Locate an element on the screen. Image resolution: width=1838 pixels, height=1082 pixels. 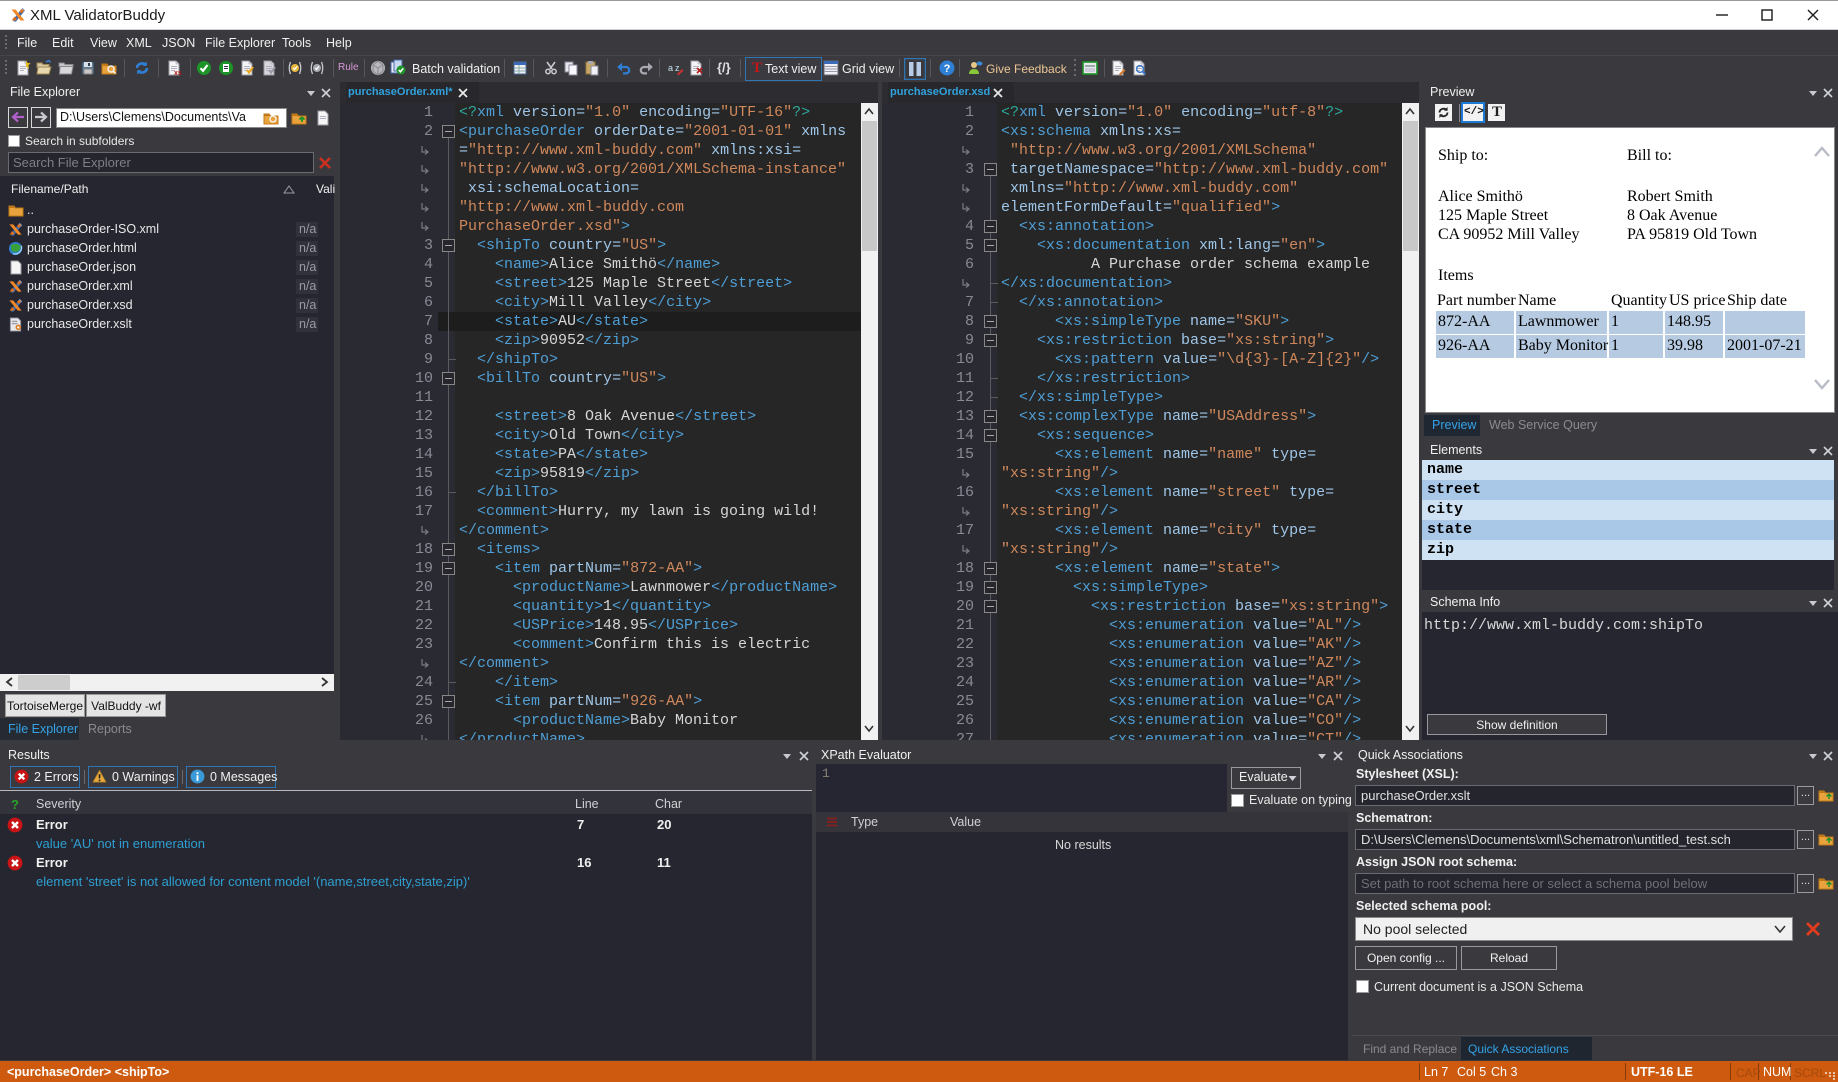
svg-text: a is located at coordinates (670, 68).